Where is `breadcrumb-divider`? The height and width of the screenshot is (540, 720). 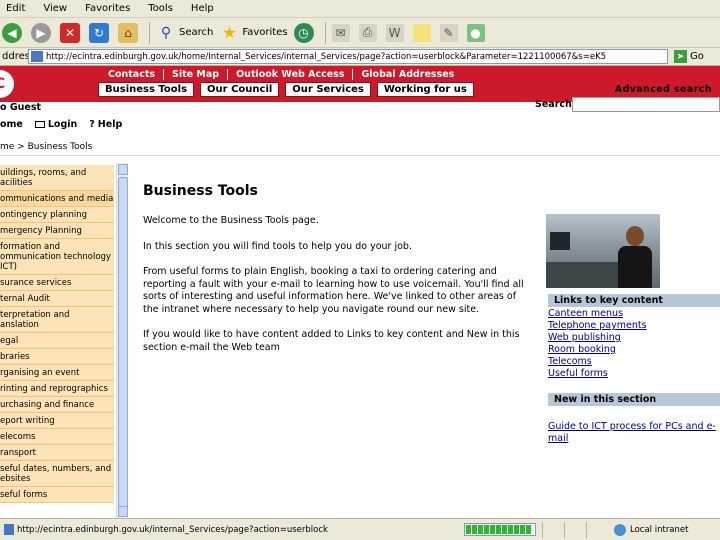
breadcrumb-divider is located at coordinates (360, 155).